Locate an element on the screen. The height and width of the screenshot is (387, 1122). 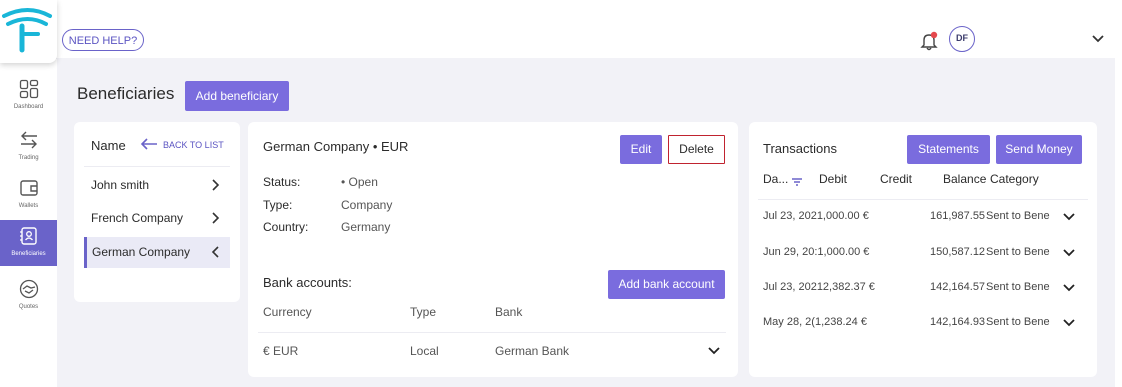
bank-row-type: Local is located at coordinates (424, 351).